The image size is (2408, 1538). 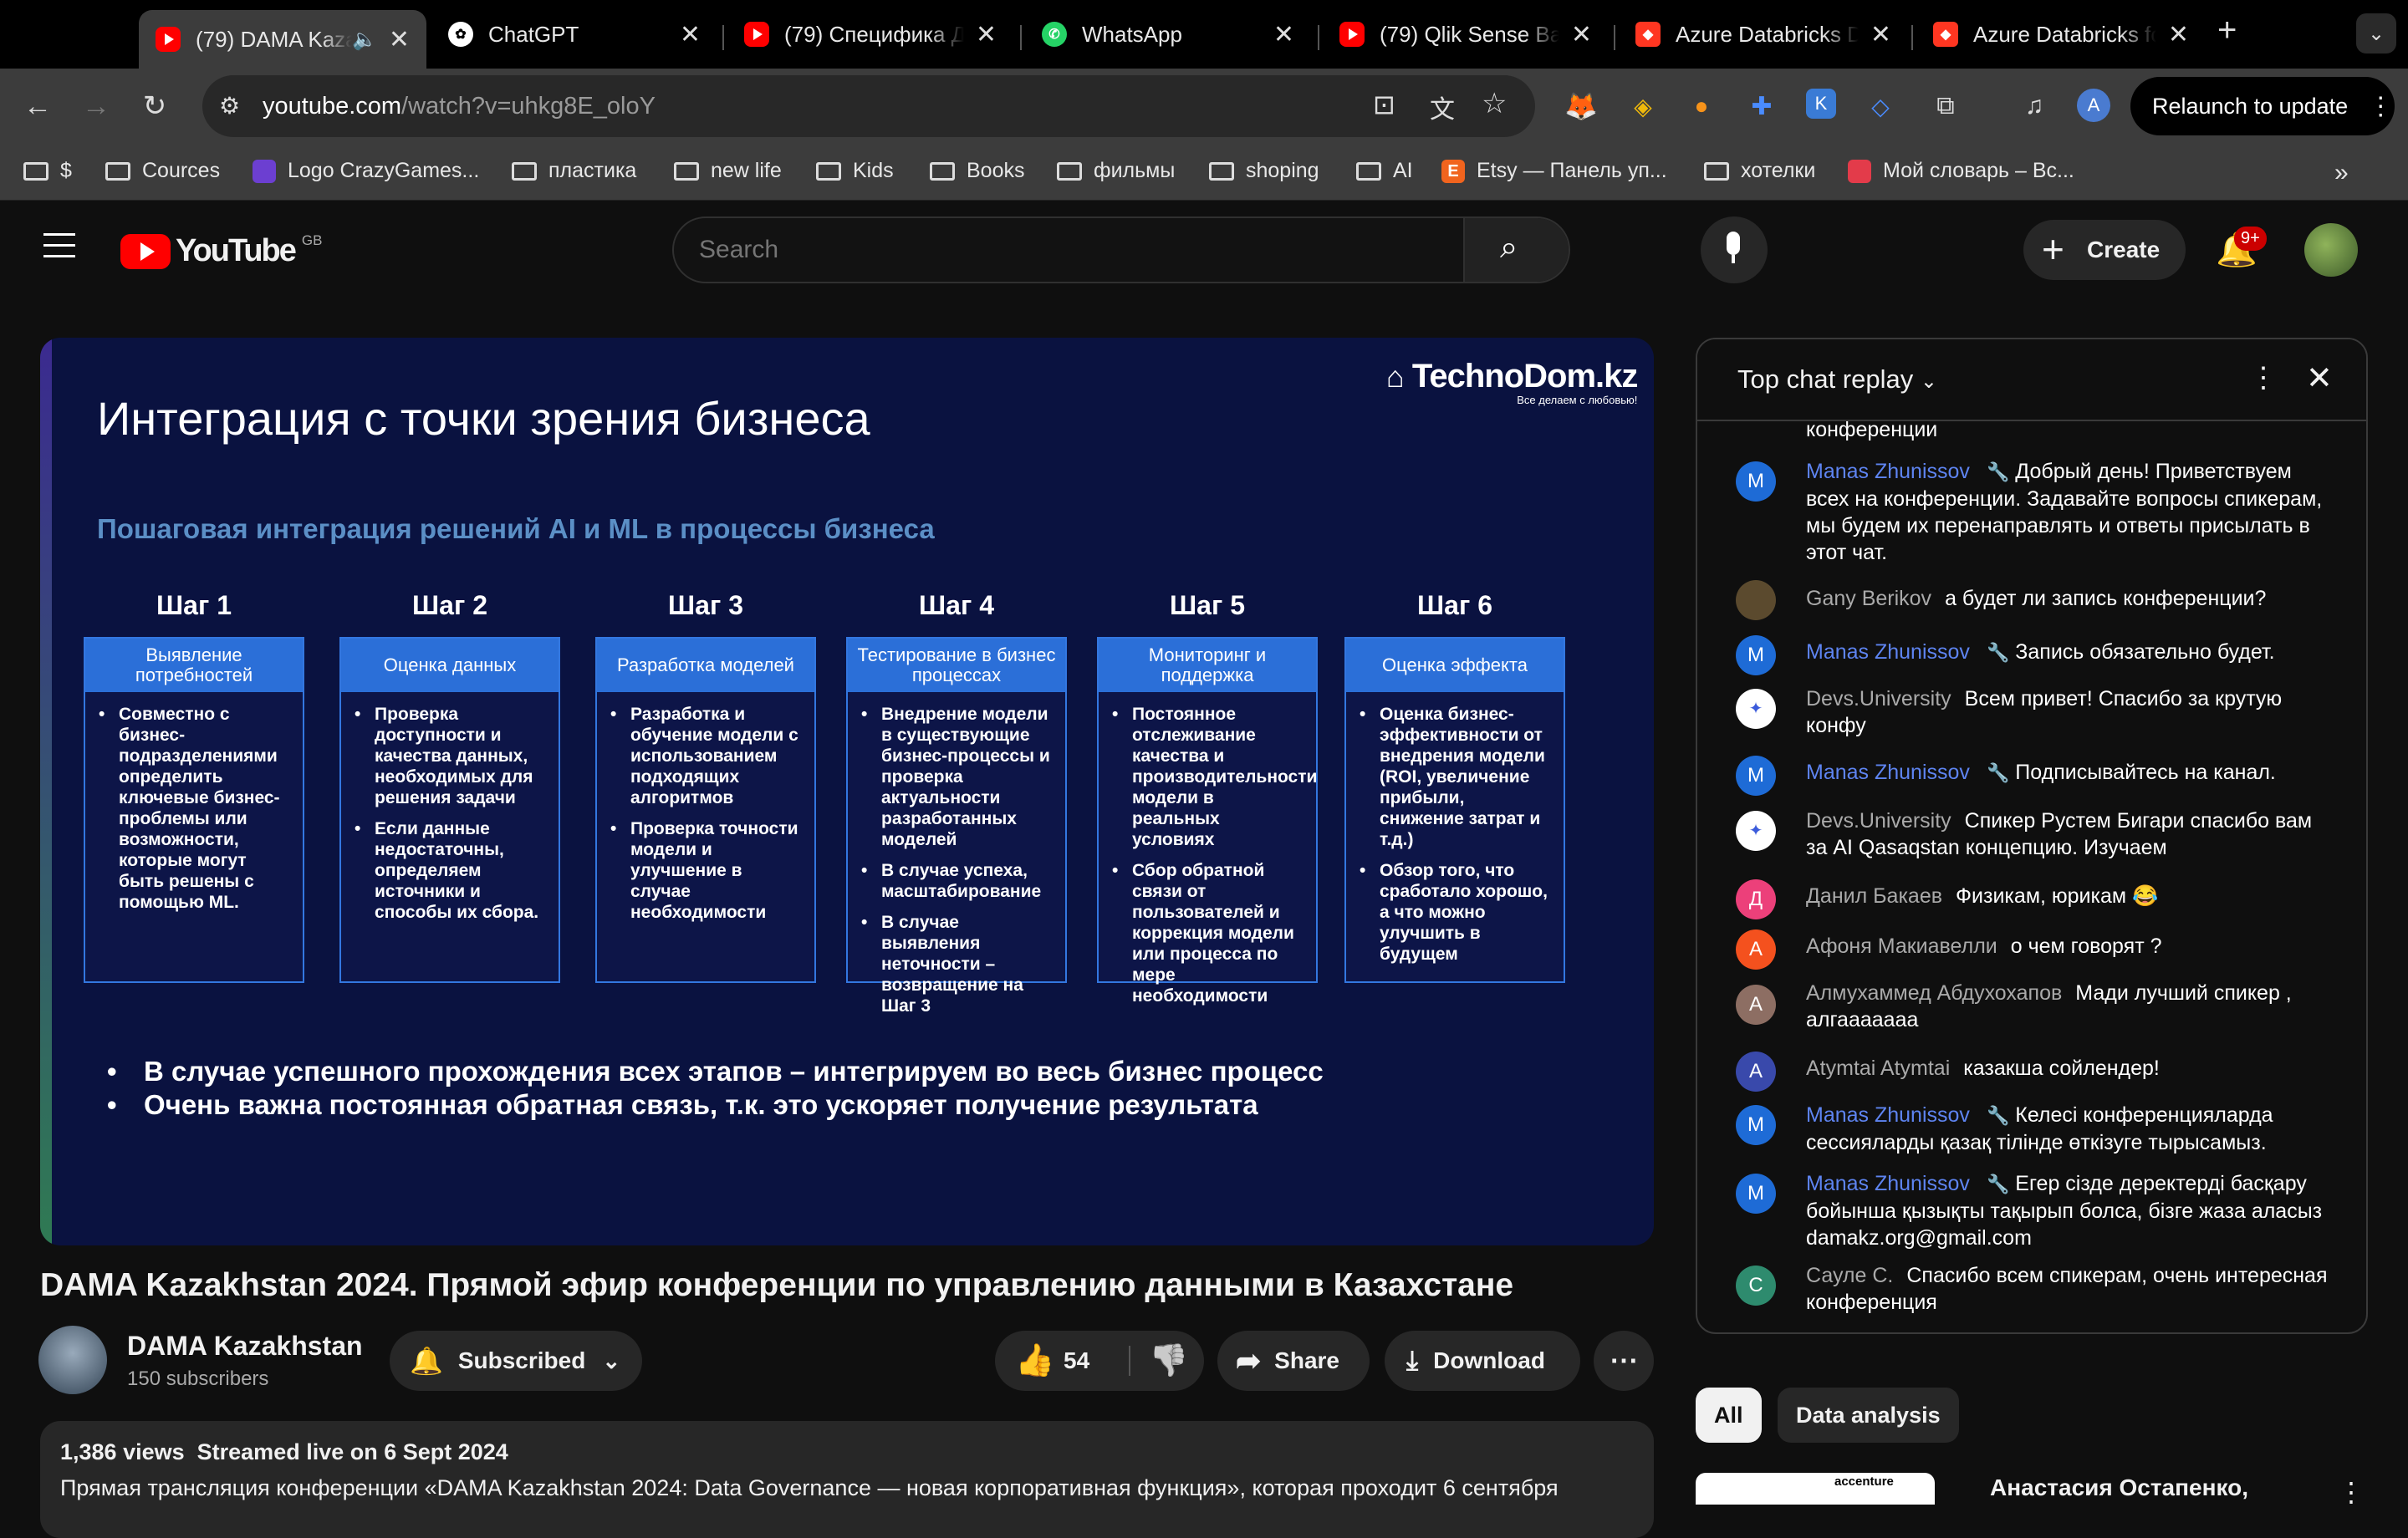 What do you see at coordinates (484, 419) in the screenshot?
I see `slide-title: Интеграция с точки зрения бизнеса` at bounding box center [484, 419].